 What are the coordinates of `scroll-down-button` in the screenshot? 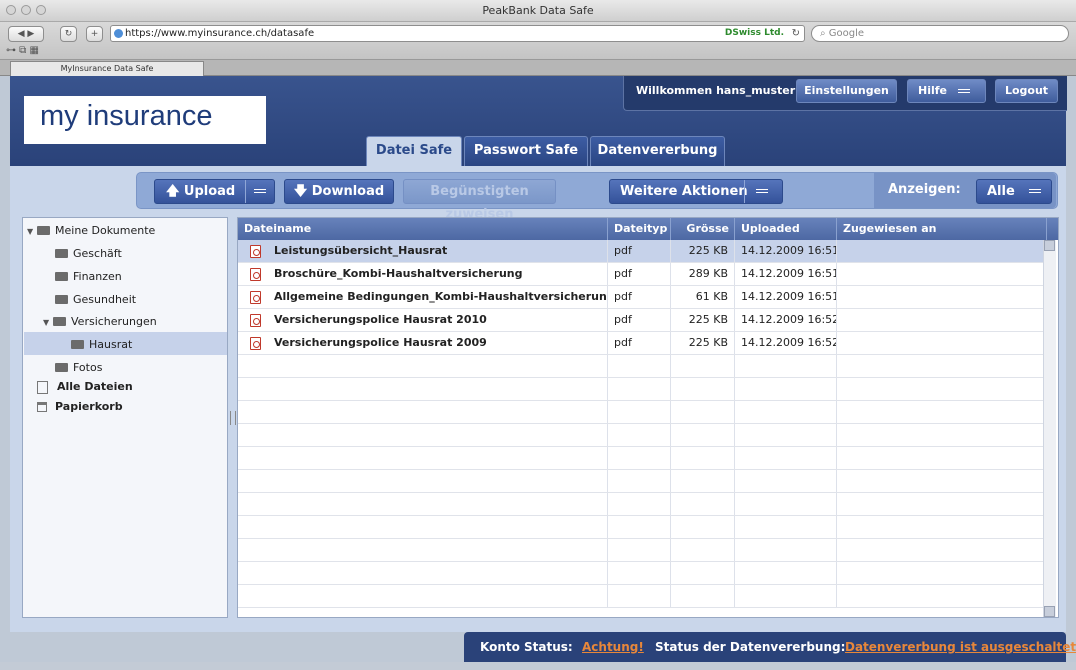 It's located at (1049, 611).